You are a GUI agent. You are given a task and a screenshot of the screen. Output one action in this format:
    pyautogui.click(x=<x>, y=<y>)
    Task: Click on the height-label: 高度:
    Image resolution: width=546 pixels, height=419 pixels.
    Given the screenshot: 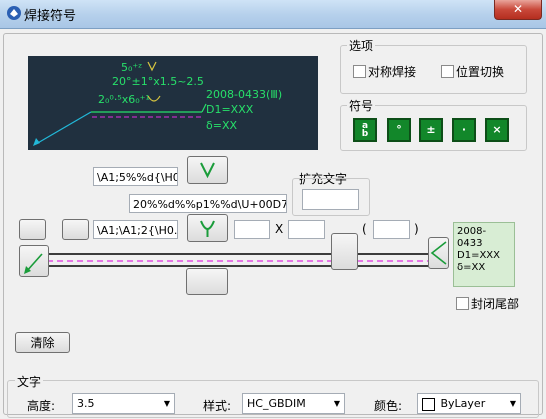 What is the action you would take?
    pyautogui.click(x=41, y=406)
    